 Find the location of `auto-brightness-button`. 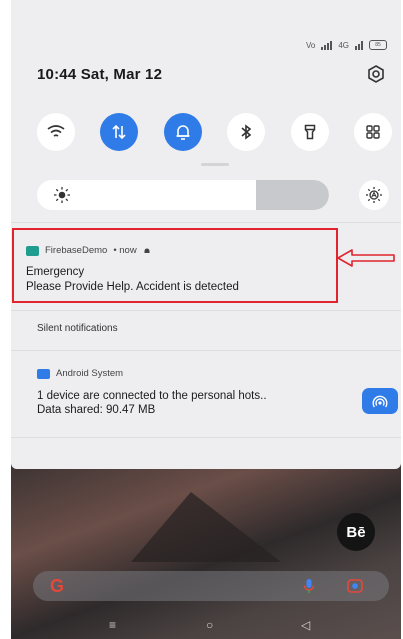

auto-brightness-button is located at coordinates (374, 195).